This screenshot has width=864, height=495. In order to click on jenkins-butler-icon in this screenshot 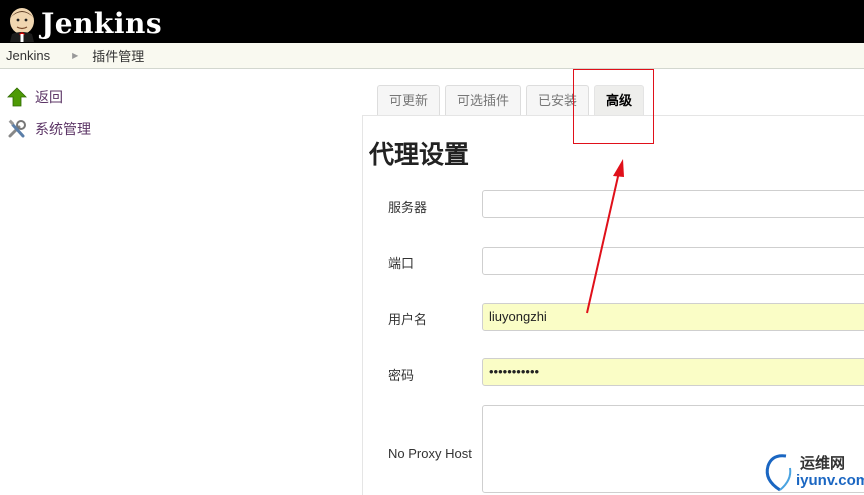, I will do `click(22, 25)`.